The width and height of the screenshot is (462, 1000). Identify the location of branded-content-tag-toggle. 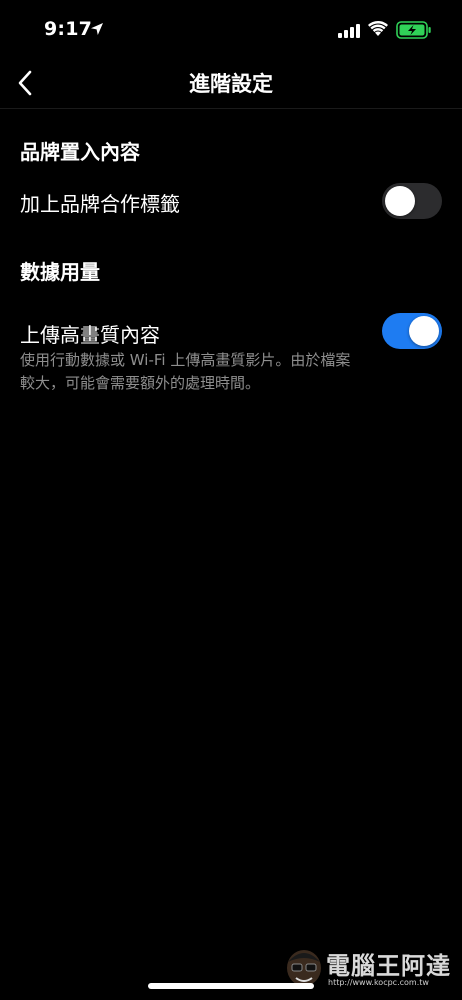
(412, 201).